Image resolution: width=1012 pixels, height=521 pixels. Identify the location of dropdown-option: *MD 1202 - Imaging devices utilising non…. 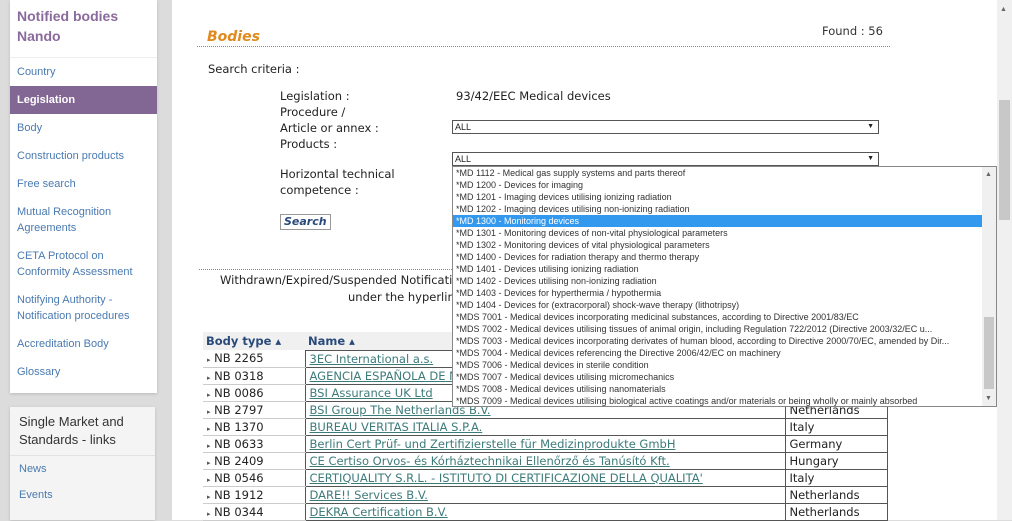
(718, 209).